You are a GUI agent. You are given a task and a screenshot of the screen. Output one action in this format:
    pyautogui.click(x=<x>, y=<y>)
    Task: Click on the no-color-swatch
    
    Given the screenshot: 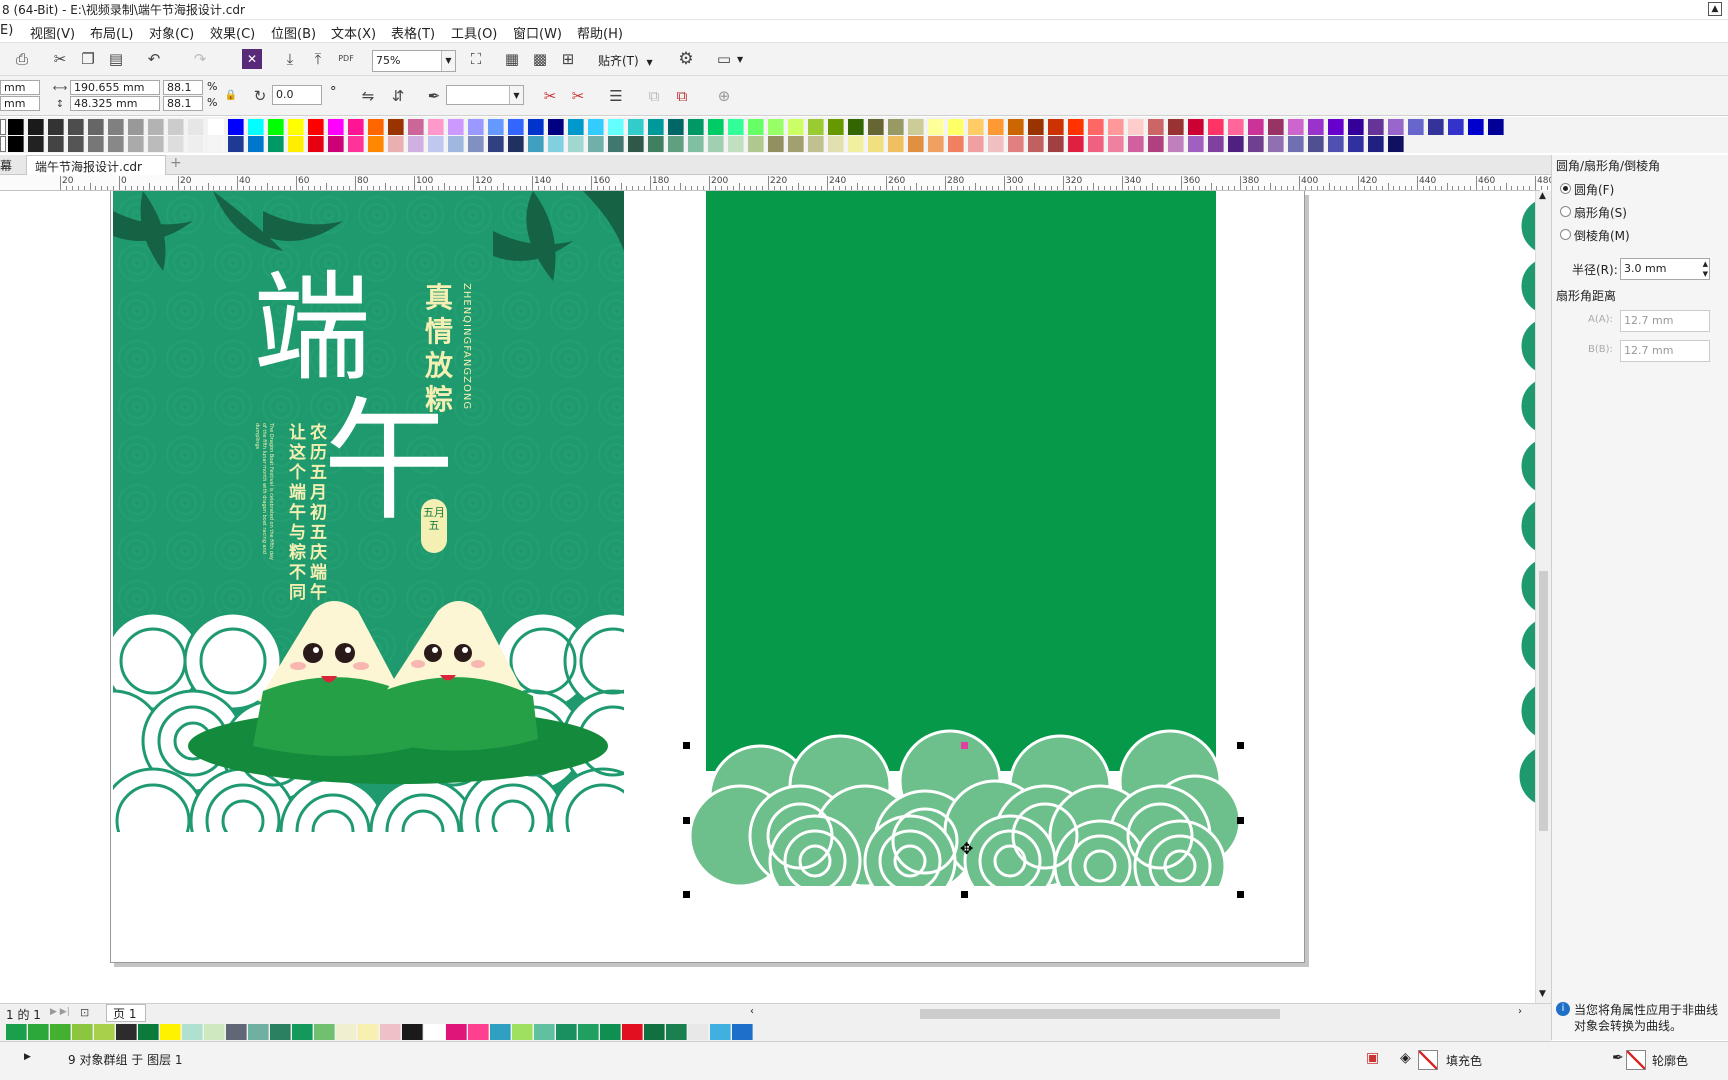 What is the action you would take?
    pyautogui.click(x=3, y=127)
    